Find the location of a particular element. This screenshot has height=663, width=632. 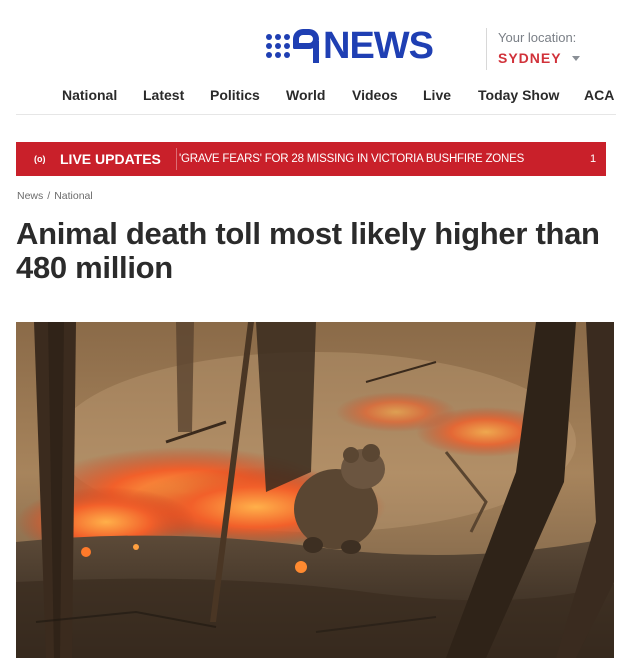

site-header: NEWS Your location: SYDNEY is located at coordinates (316, 40).